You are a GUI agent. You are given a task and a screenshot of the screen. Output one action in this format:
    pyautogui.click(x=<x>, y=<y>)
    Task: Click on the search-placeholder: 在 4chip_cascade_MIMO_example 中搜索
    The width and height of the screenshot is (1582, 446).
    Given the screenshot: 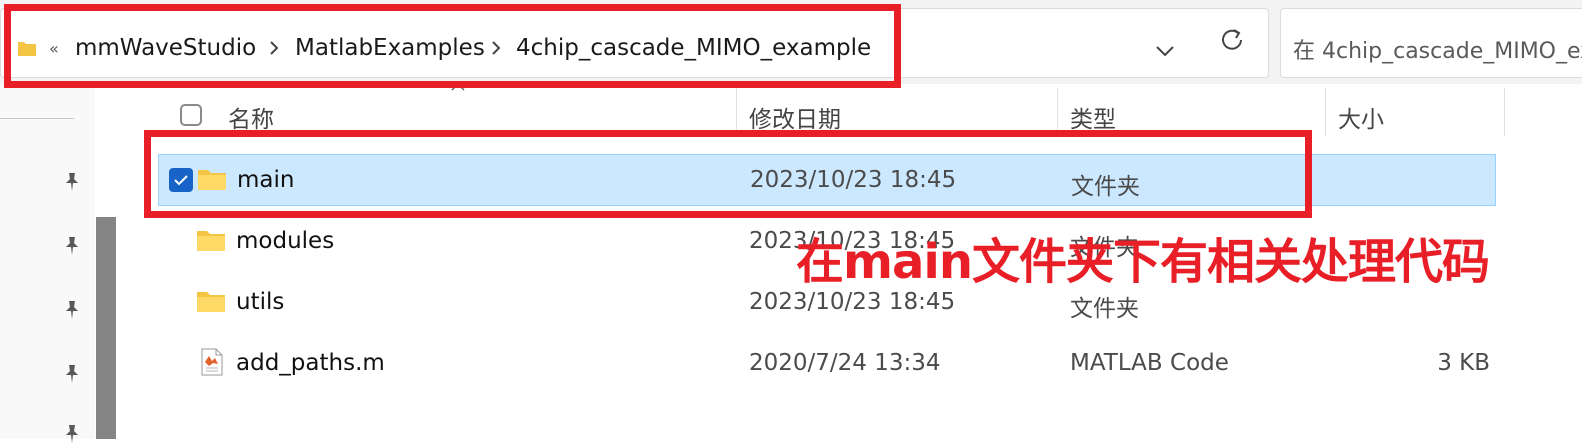 What is the action you would take?
    pyautogui.click(x=1437, y=51)
    